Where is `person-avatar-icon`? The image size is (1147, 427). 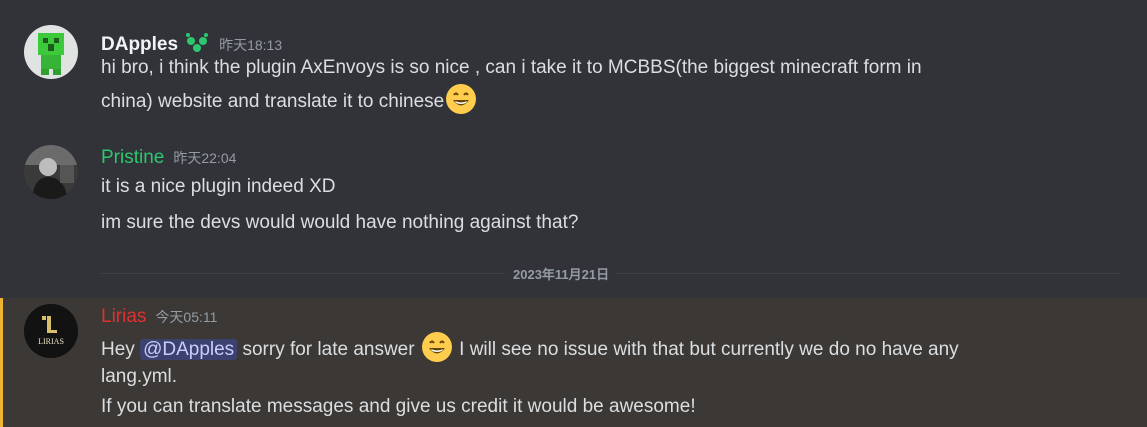
person-avatar-icon is located at coordinates (51, 172).